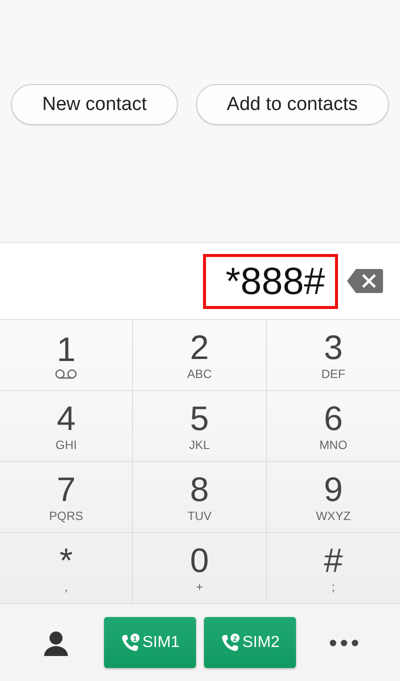 The image size is (400, 681). What do you see at coordinates (56, 642) in the screenshot?
I see `person-icon` at bounding box center [56, 642].